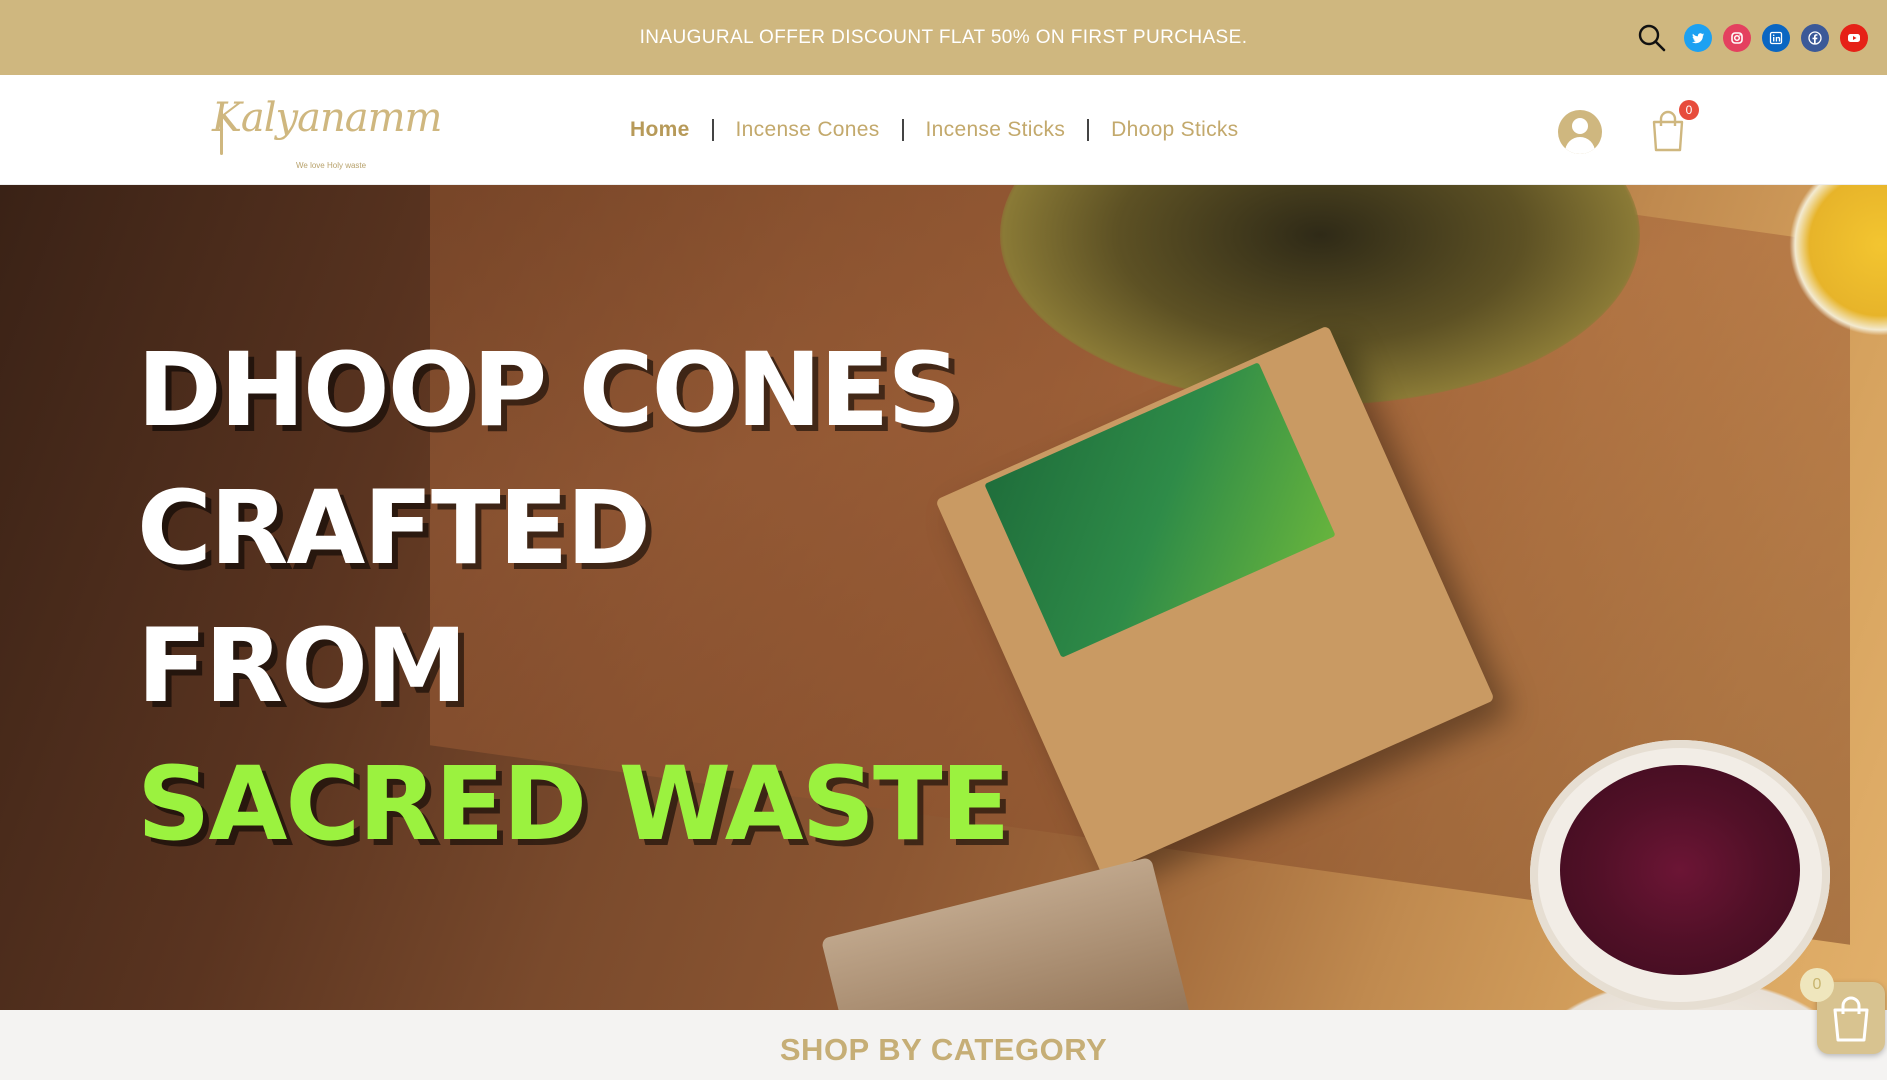  Describe the element at coordinates (808, 130) in the screenshot. I see `nav-item-incense-cones: Incense Cones` at that location.